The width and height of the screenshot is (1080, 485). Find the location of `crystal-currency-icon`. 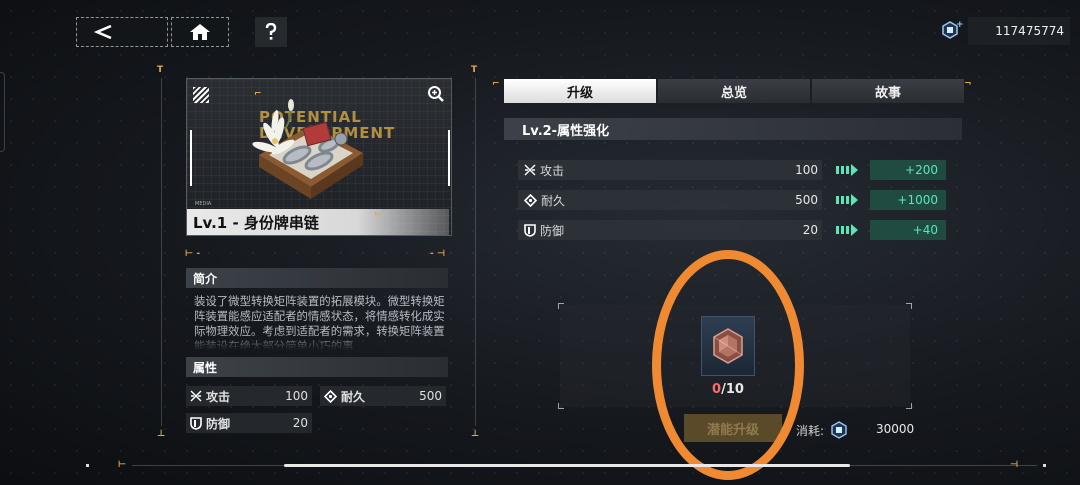

crystal-currency-icon is located at coordinates (839, 432).